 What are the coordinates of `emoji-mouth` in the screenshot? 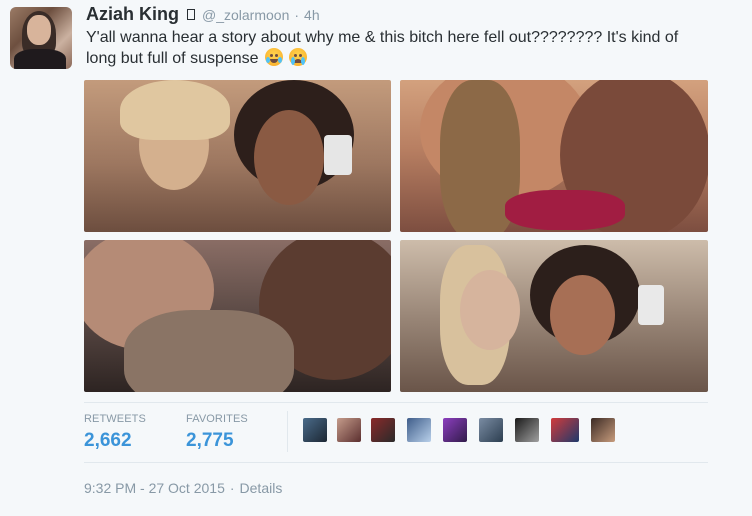 It's located at (274, 61).